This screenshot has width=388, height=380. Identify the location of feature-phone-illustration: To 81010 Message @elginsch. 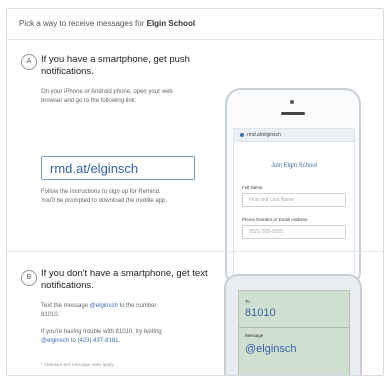
(293, 324).